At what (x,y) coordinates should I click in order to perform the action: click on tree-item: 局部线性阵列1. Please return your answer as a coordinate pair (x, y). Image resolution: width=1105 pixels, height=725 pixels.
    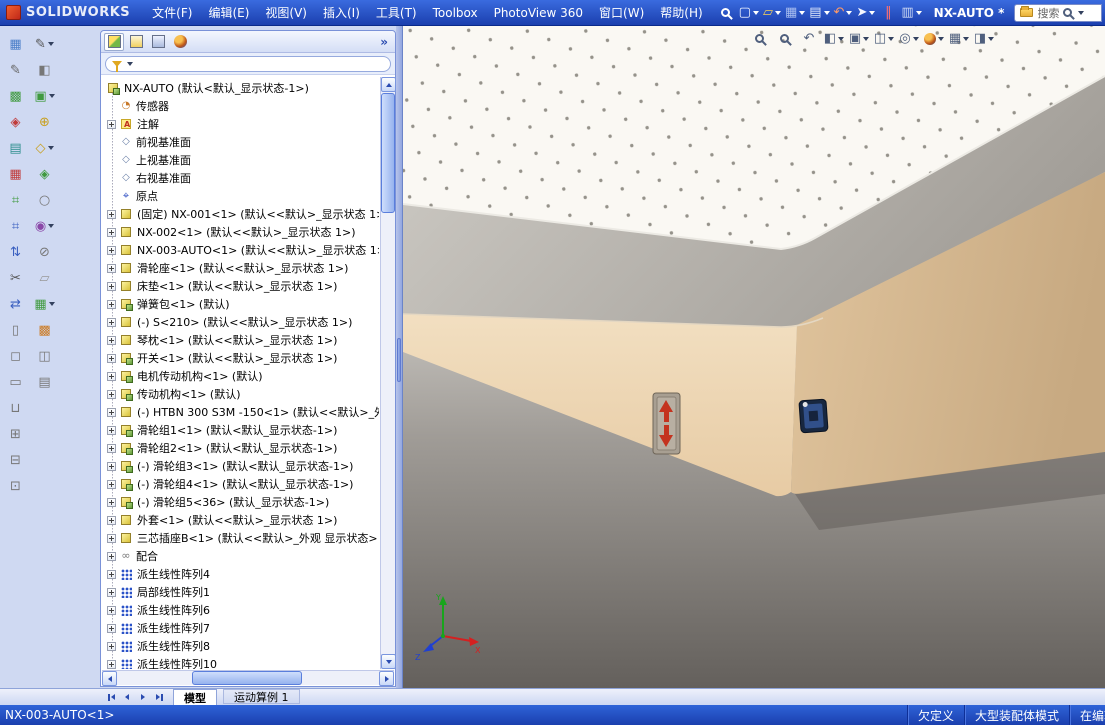
    Looking at the image, I should click on (240, 592).